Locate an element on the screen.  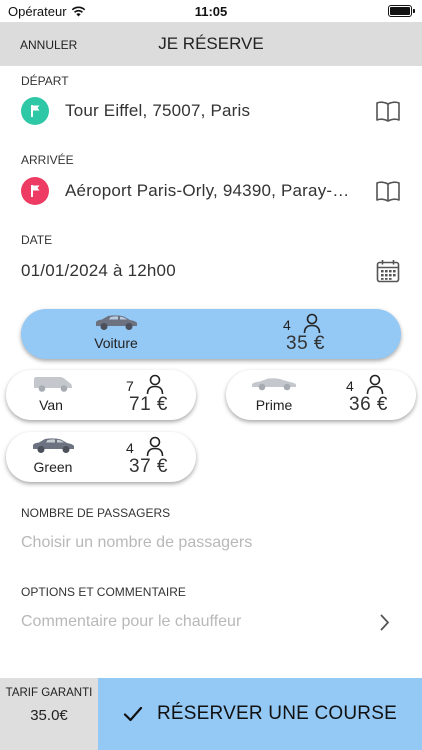
reserve-button: RÉSERVER UNE COURSE is located at coordinates (260, 714).